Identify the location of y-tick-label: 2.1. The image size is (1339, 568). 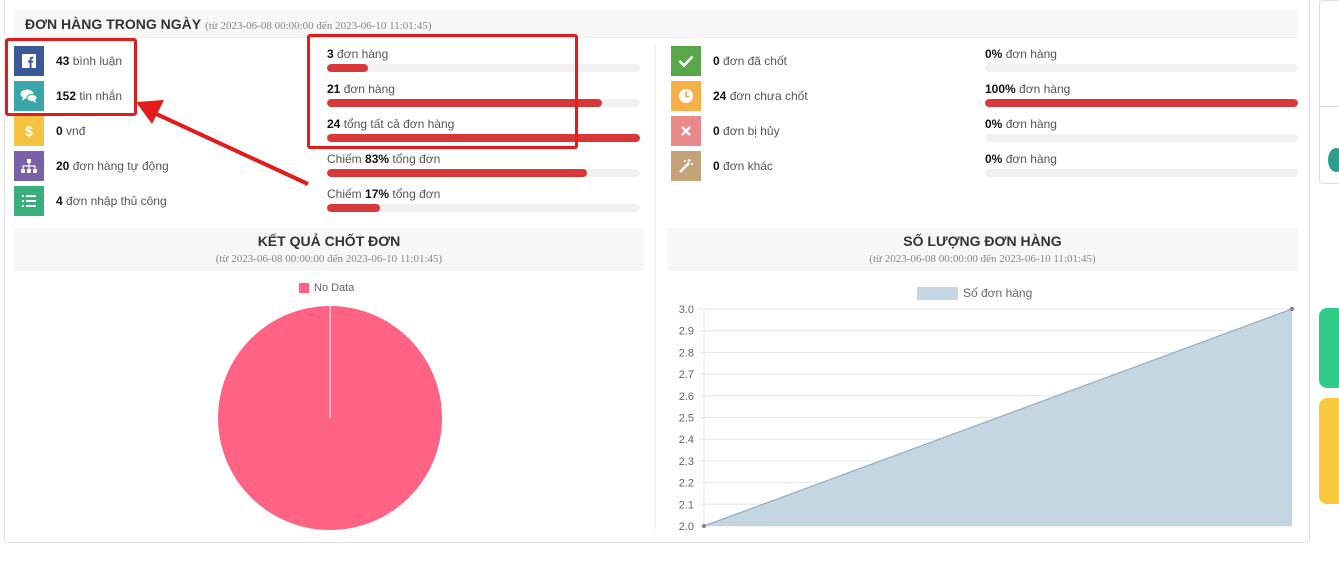
(686, 505).